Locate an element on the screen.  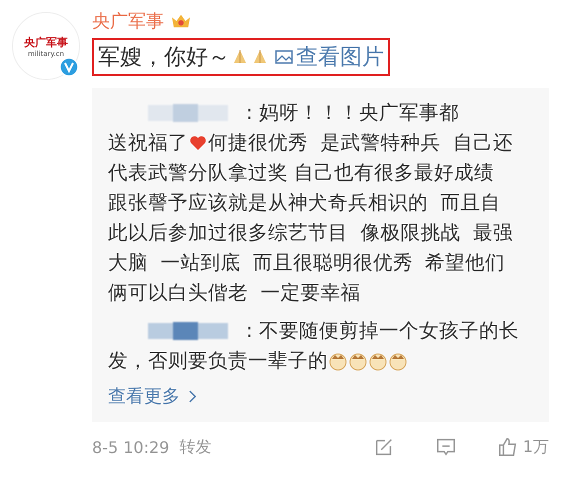
view-more-link: 查看更多 is located at coordinates (152, 396).